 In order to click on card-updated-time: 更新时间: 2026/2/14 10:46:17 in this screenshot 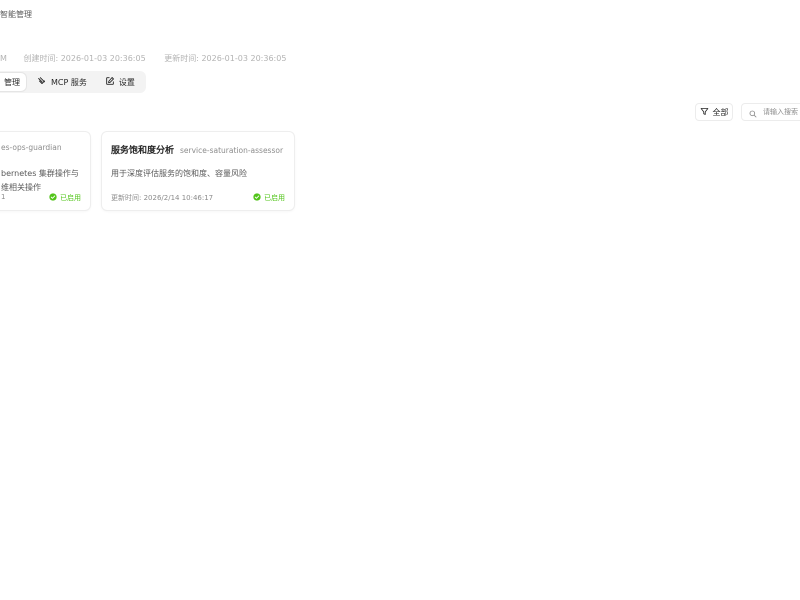, I will do `click(162, 198)`.